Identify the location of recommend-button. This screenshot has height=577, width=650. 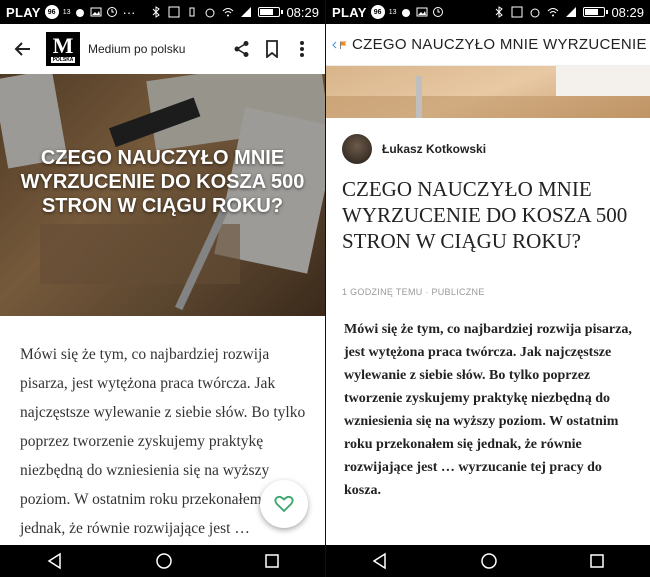
(284, 504).